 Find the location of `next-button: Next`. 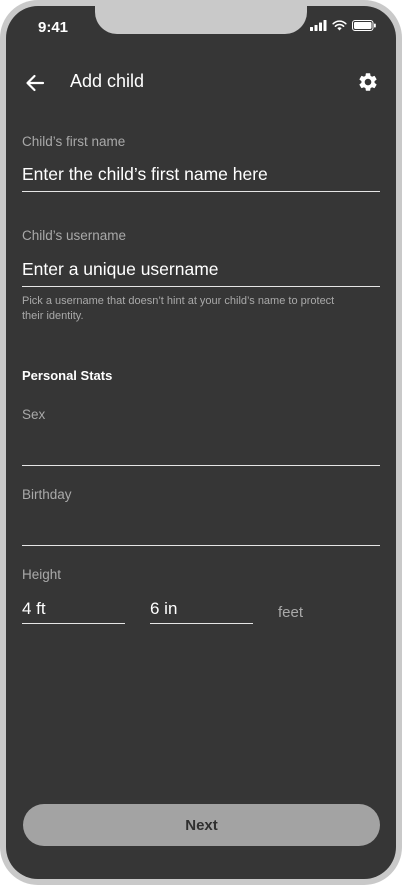

next-button: Next is located at coordinates (201, 825).